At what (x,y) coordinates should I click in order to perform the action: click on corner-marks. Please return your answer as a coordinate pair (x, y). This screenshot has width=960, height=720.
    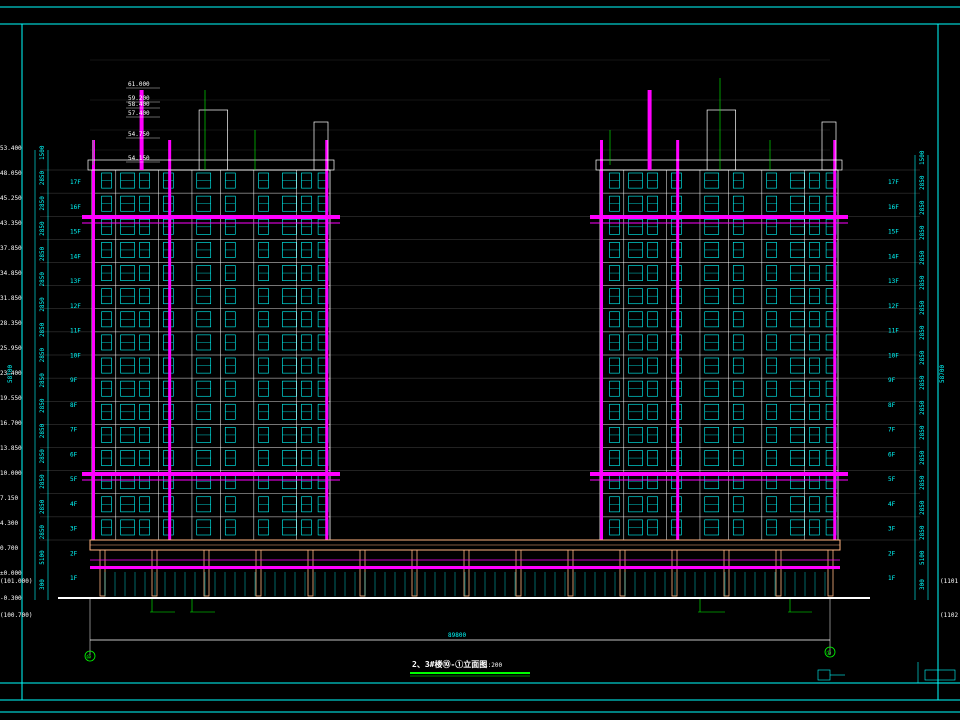
    Looking at the image, I should click on (886, 672).